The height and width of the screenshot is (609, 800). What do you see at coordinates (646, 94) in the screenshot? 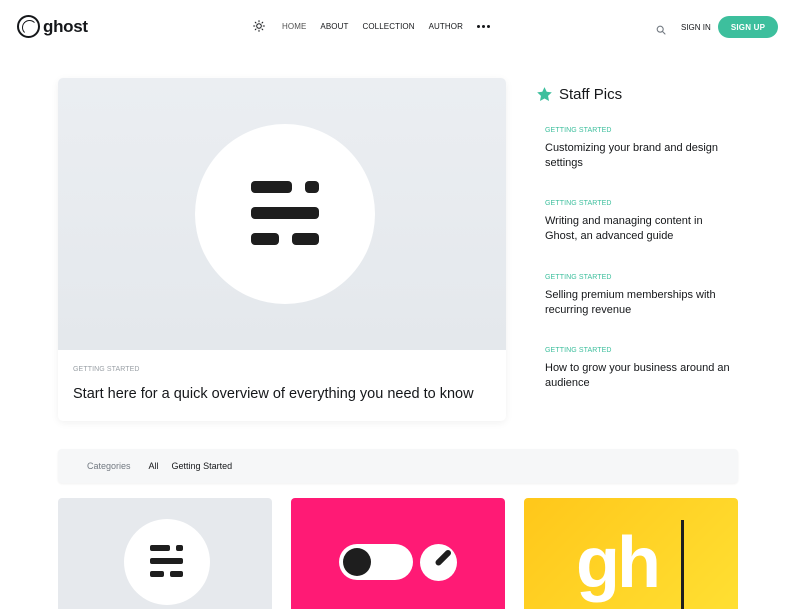
I see `staff-picks-header: Staff Pics` at bounding box center [646, 94].